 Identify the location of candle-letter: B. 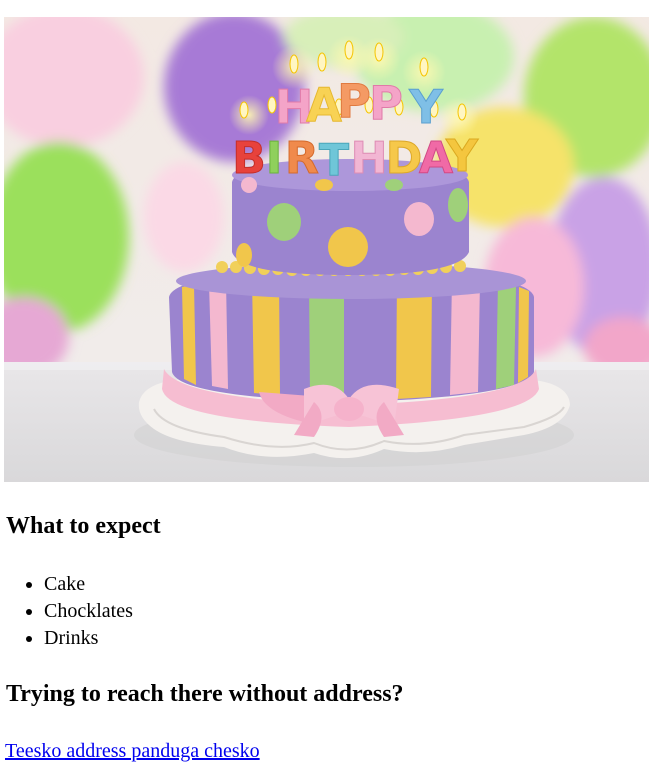
(249, 158).